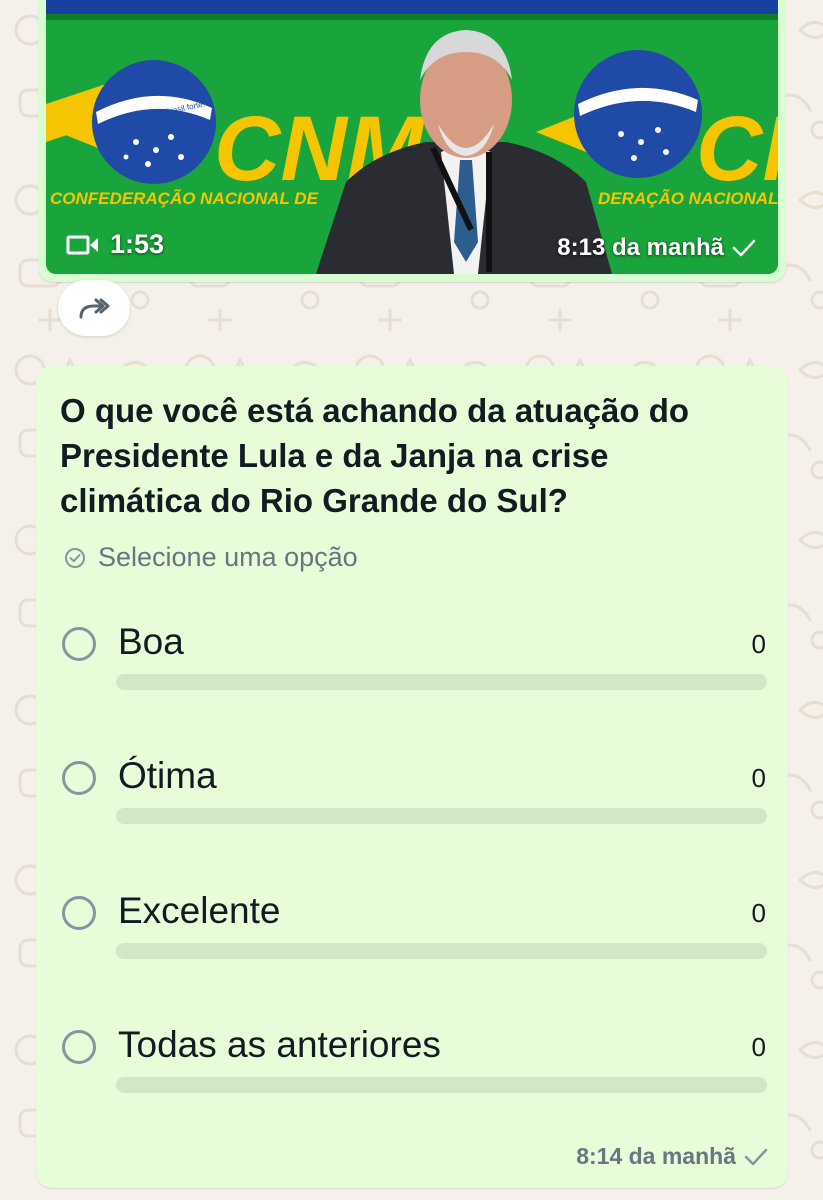  What do you see at coordinates (638, 114) in the screenshot?
I see `cnm-emblem-right` at bounding box center [638, 114].